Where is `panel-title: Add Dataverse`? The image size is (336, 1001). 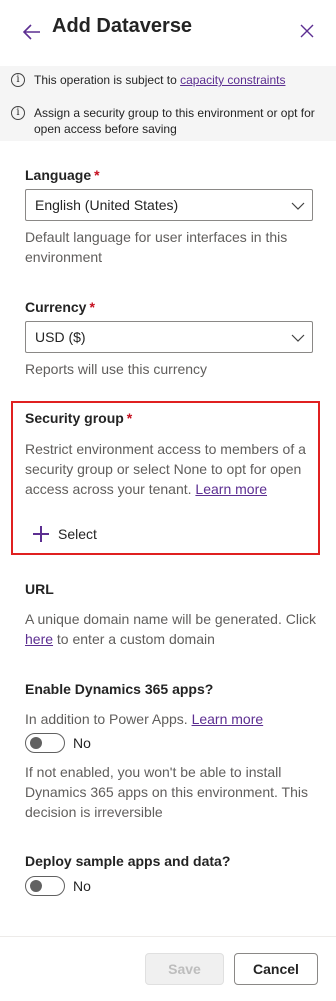
panel-title: Add Dataverse is located at coordinates (122, 26).